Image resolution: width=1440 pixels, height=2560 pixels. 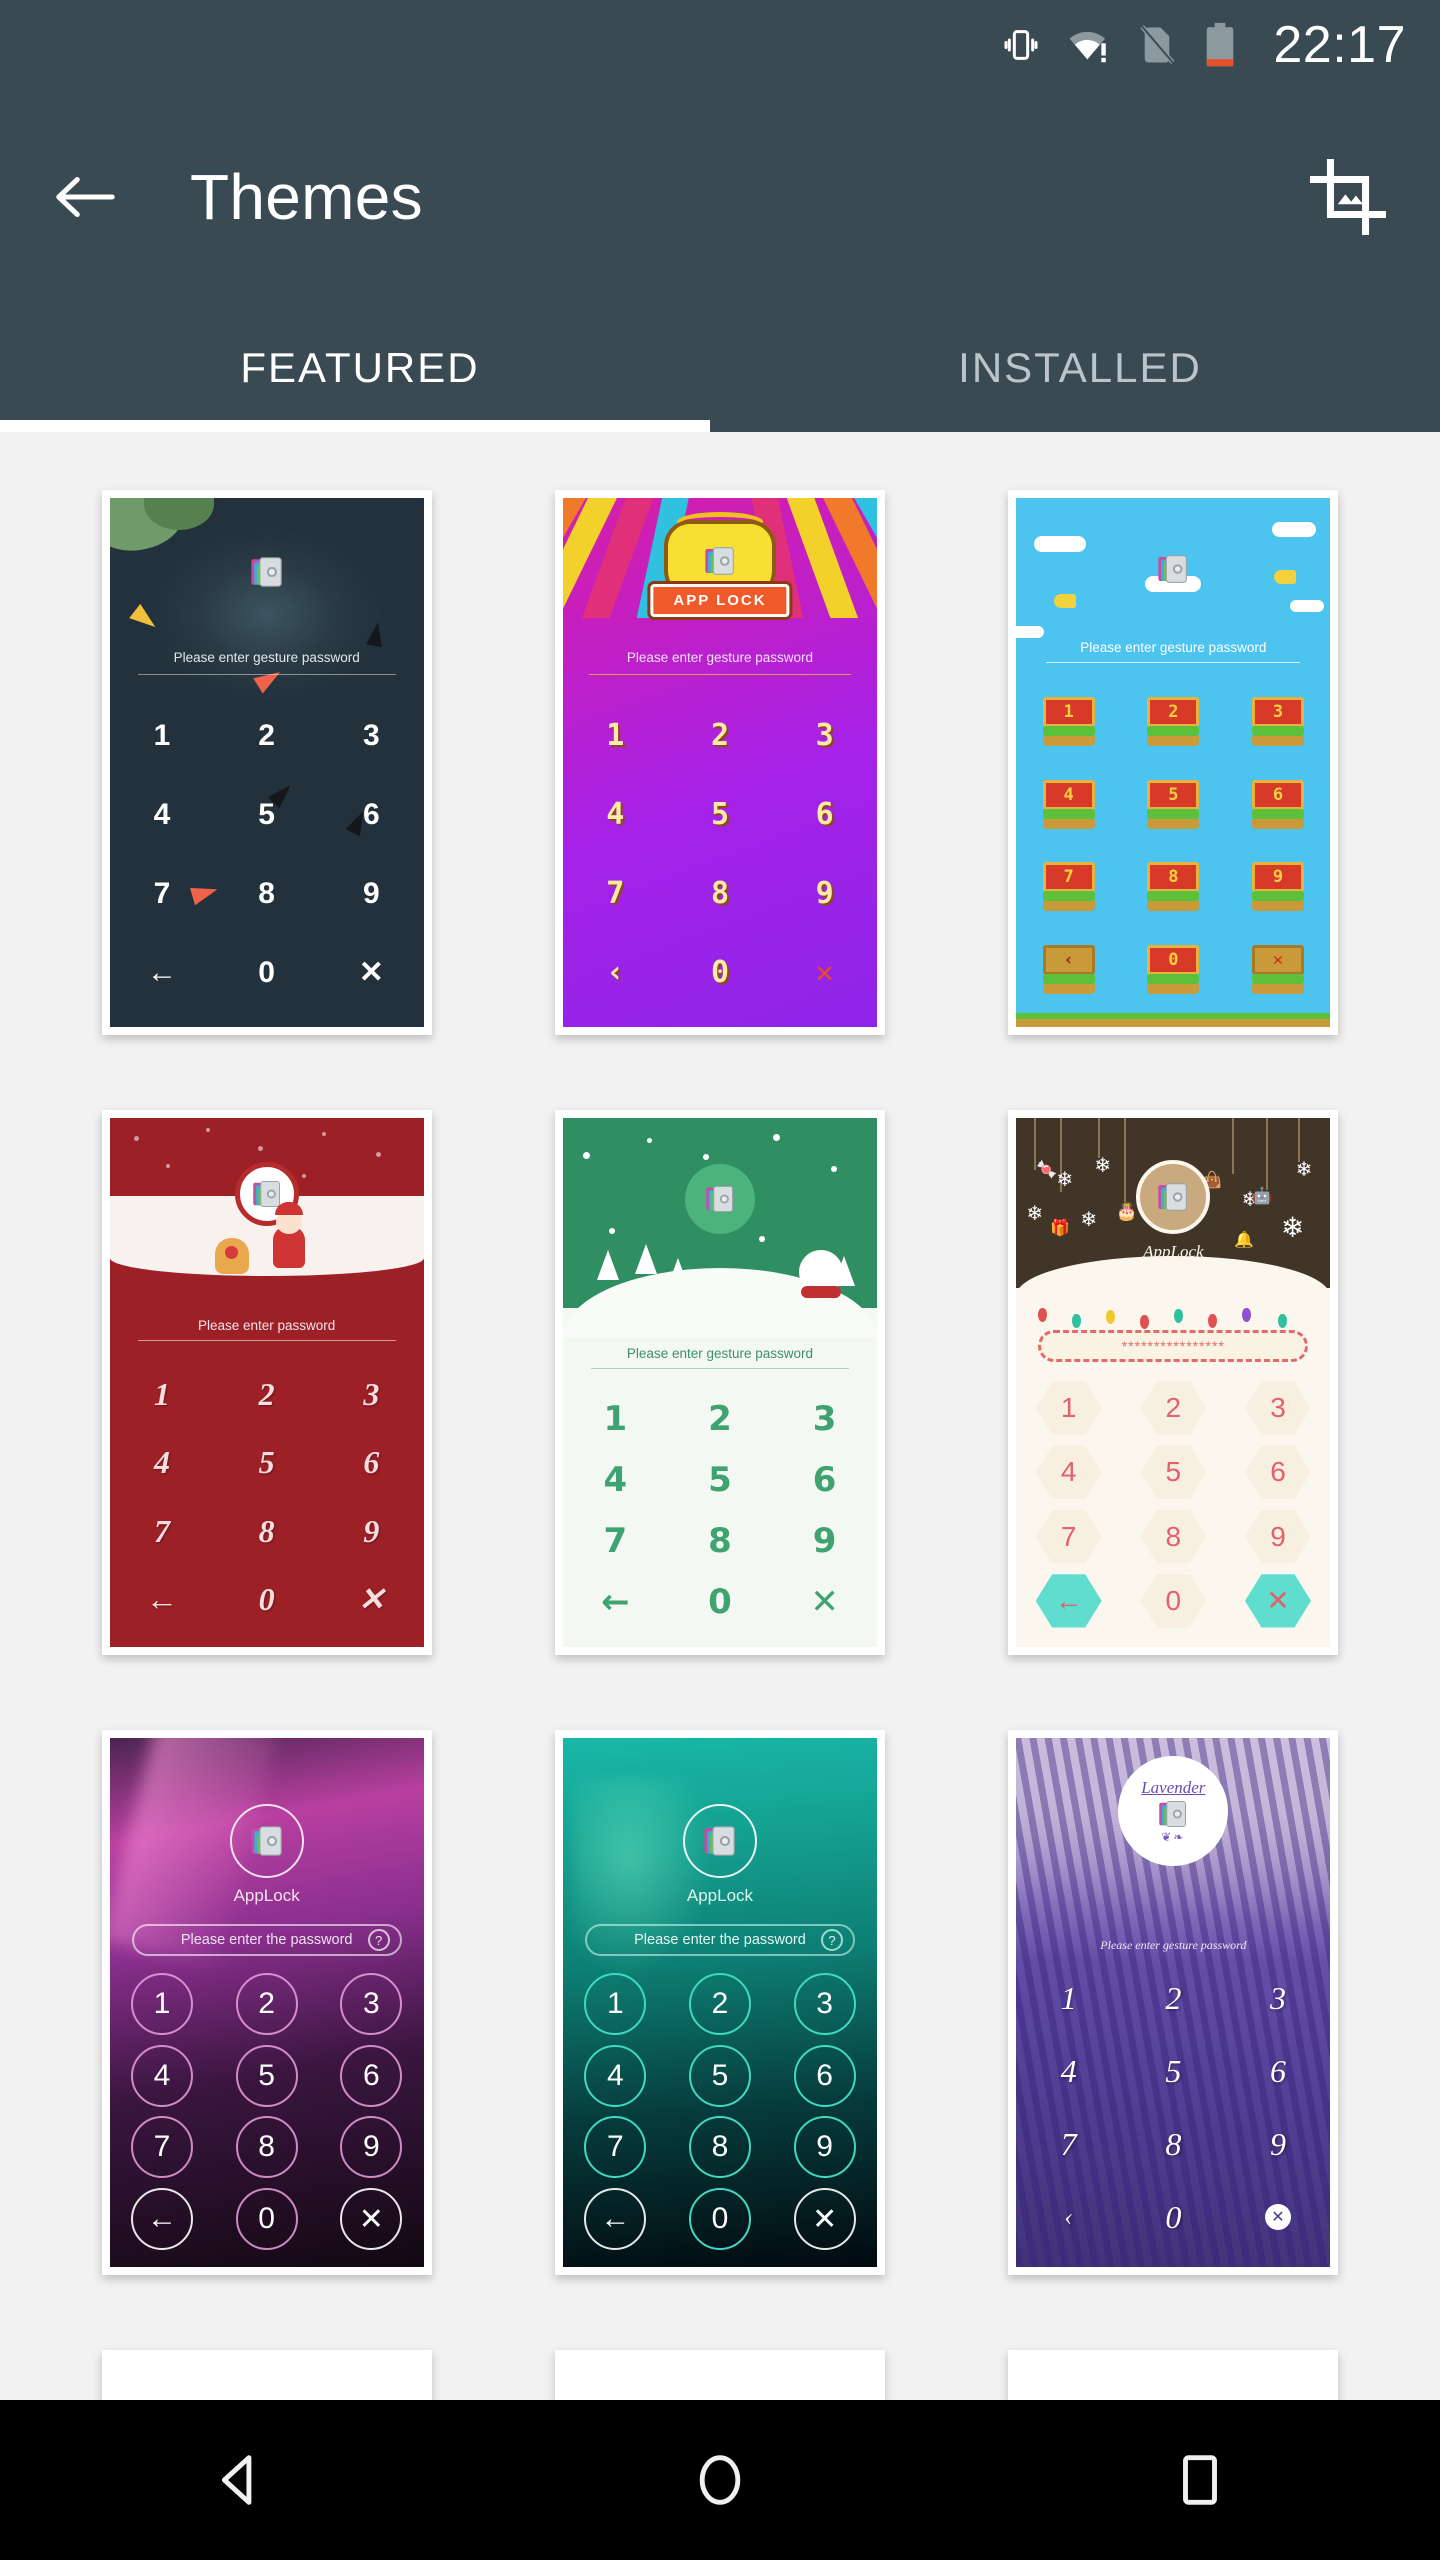 I want to click on bird-icon, so click(x=1065, y=601).